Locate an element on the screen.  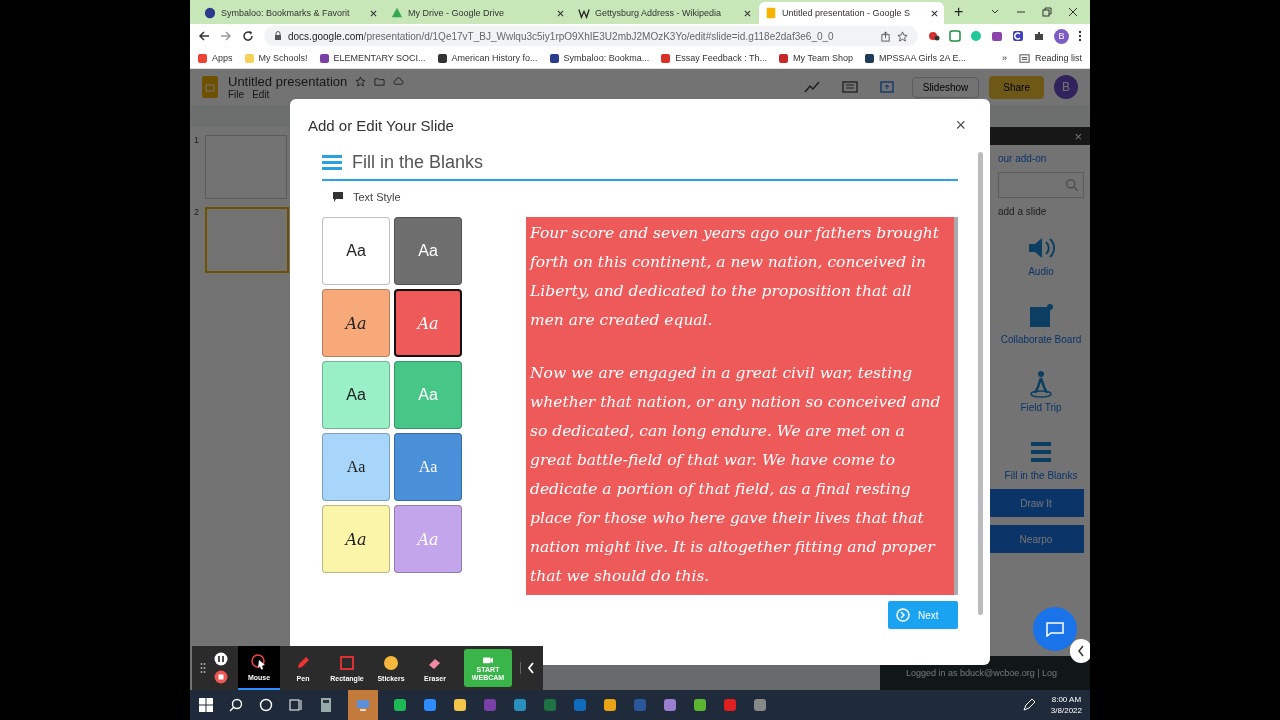
back-icon is located at coordinates (204, 36).